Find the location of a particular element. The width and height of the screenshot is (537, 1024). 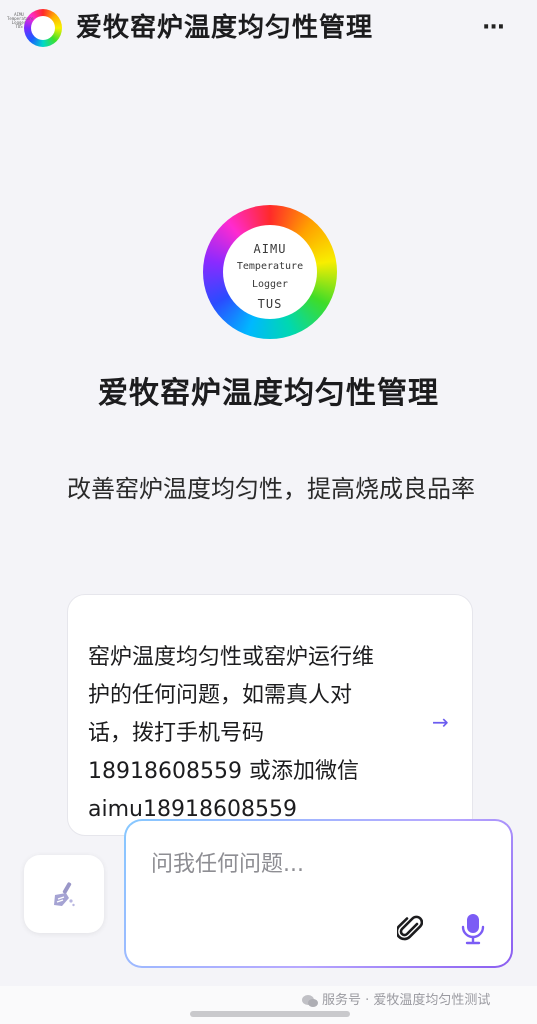

broom-icon is located at coordinates (64, 894).